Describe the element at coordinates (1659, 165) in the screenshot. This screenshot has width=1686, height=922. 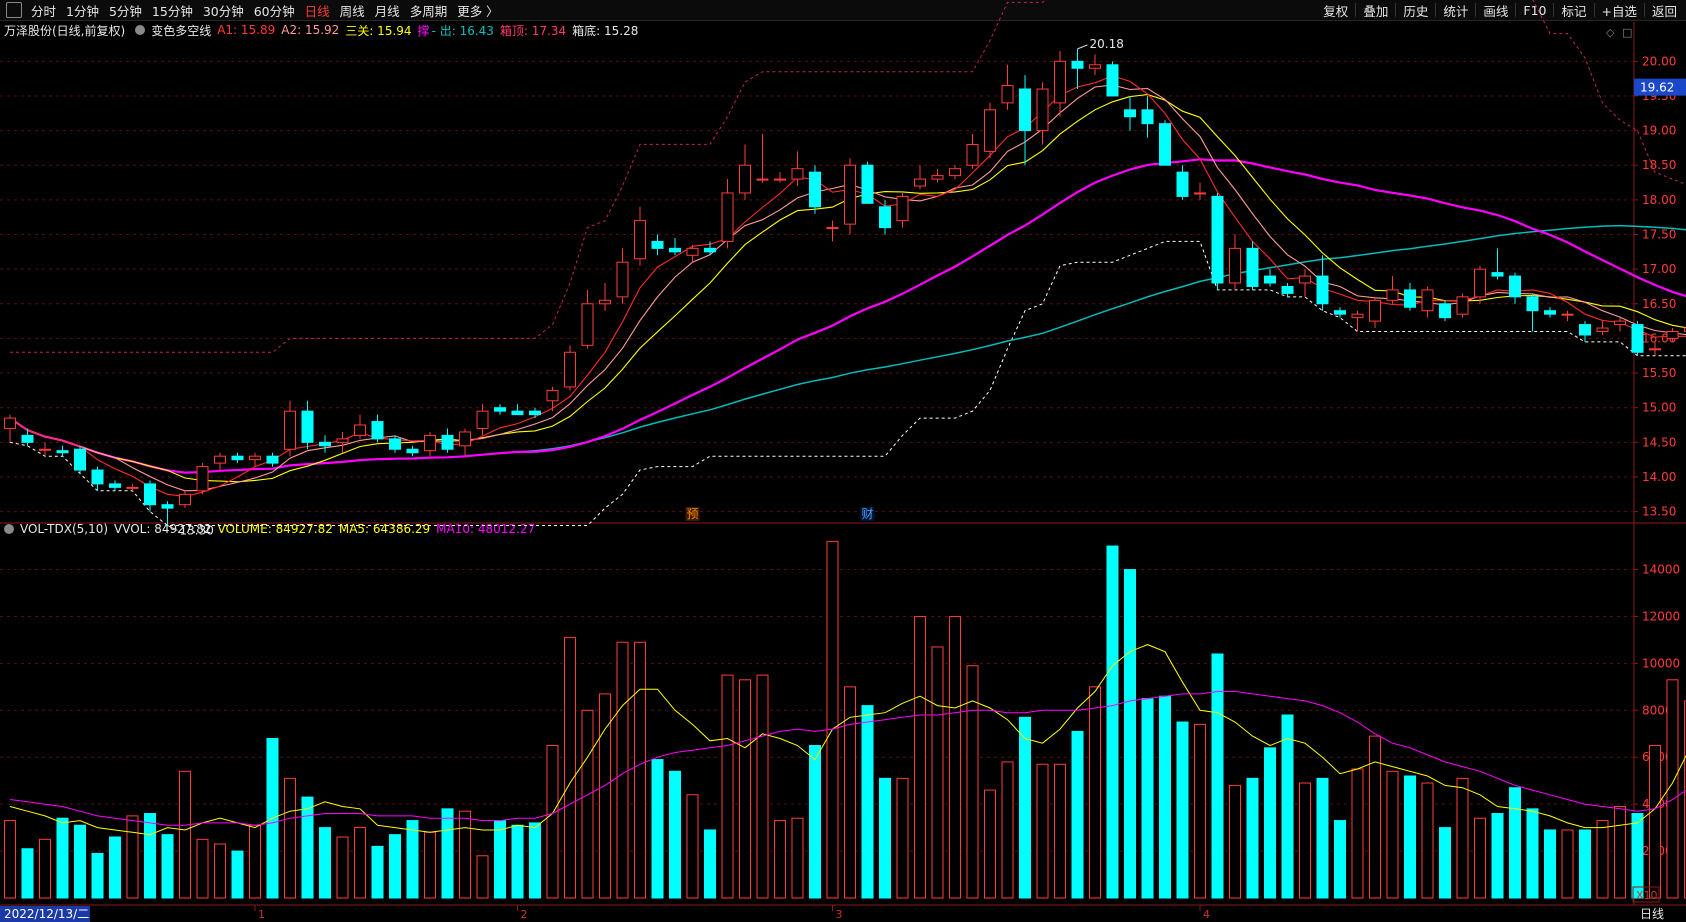
I see `price-tick-label: 18.50` at that location.